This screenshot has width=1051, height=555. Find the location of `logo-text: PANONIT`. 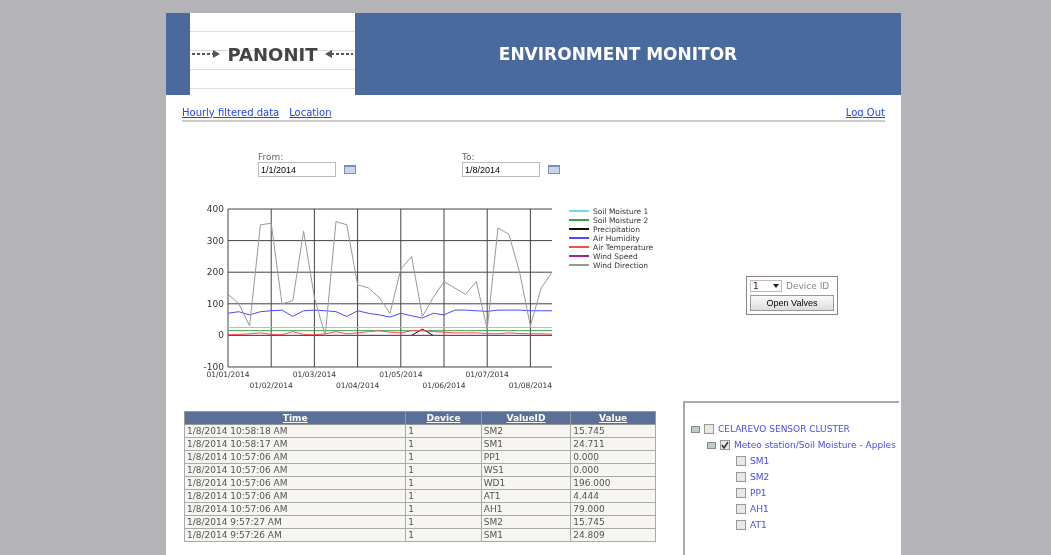

logo-text: PANONIT is located at coordinates (272, 54).